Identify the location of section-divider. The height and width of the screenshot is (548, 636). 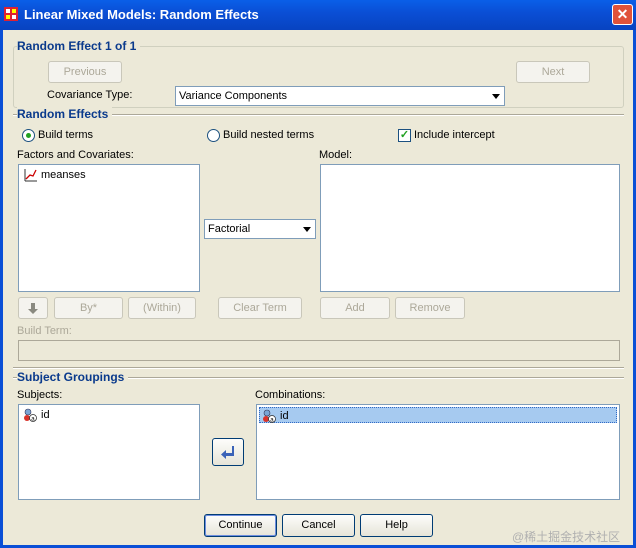
(318, 368).